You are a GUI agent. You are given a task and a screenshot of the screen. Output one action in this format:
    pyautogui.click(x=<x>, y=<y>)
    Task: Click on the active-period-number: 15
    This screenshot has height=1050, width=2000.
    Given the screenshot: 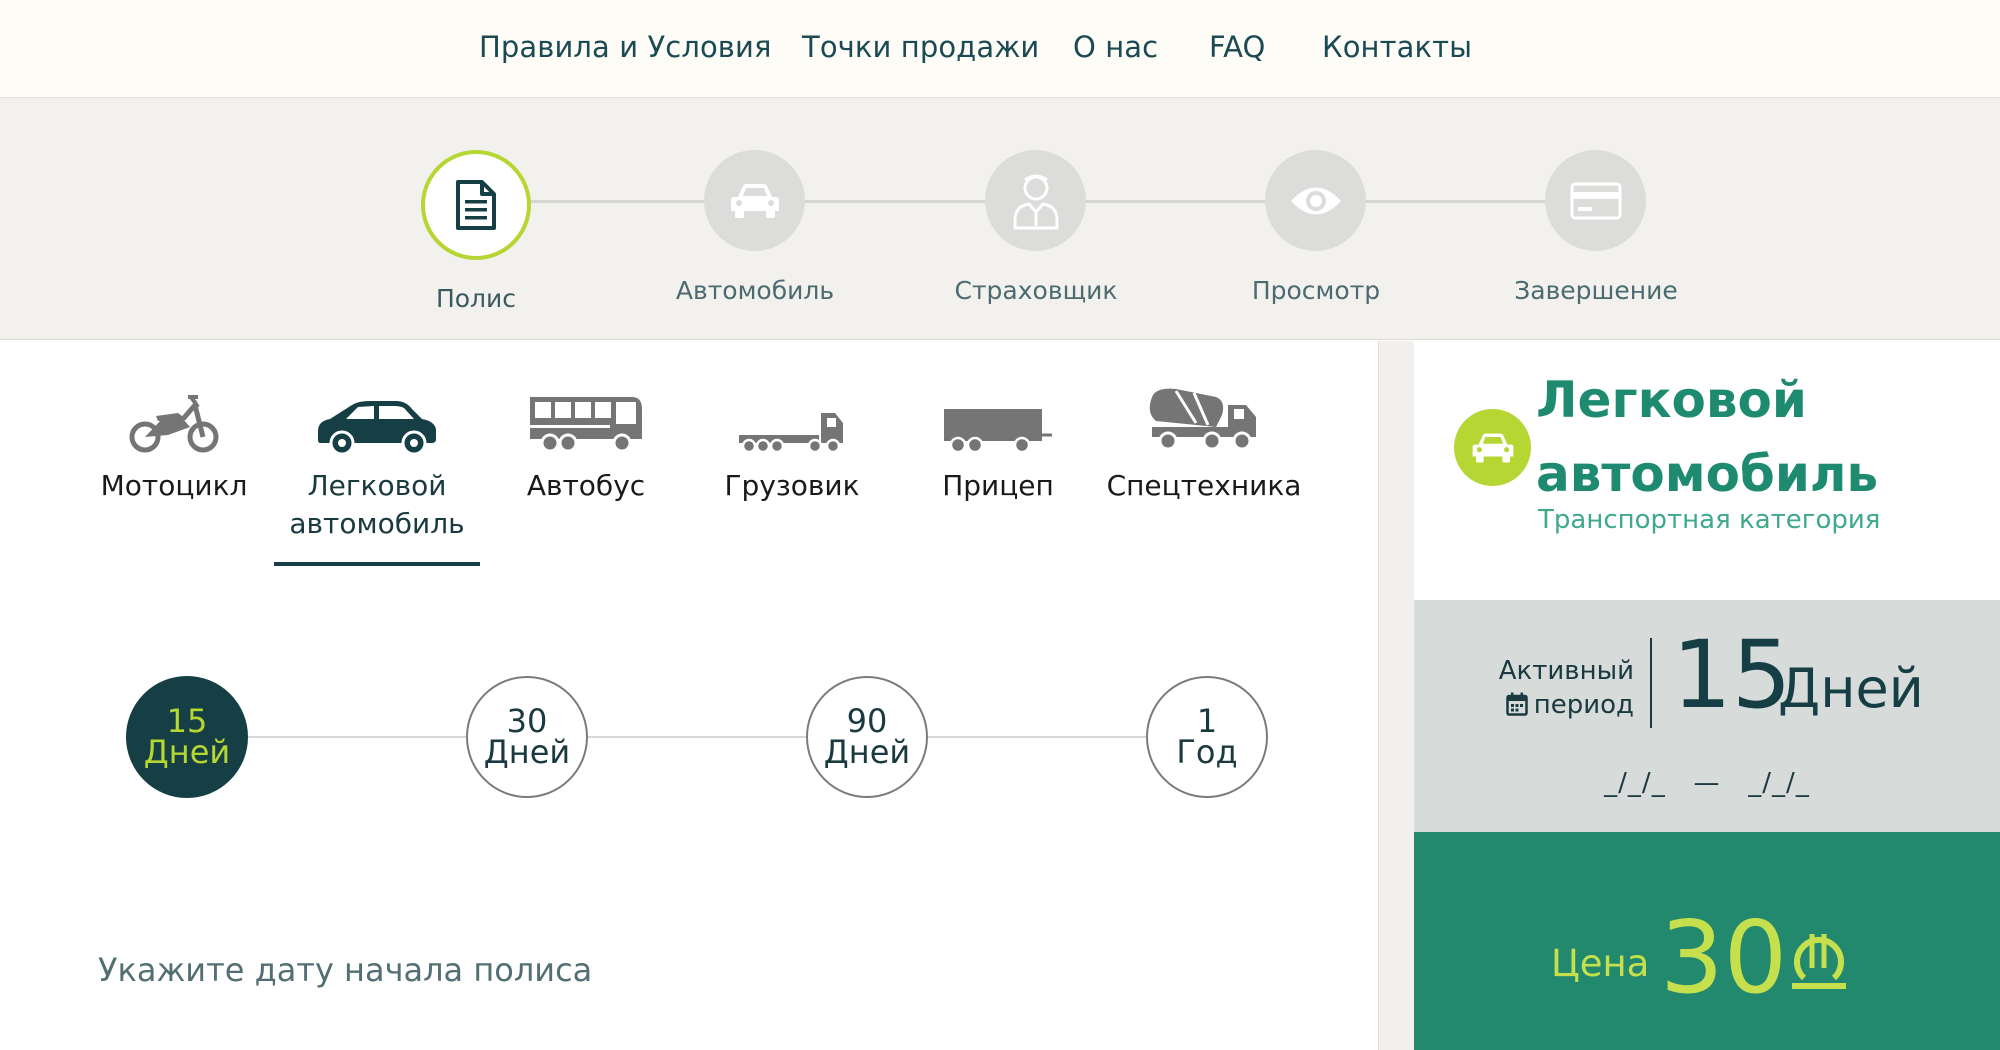 What is the action you would take?
    pyautogui.click(x=1732, y=675)
    